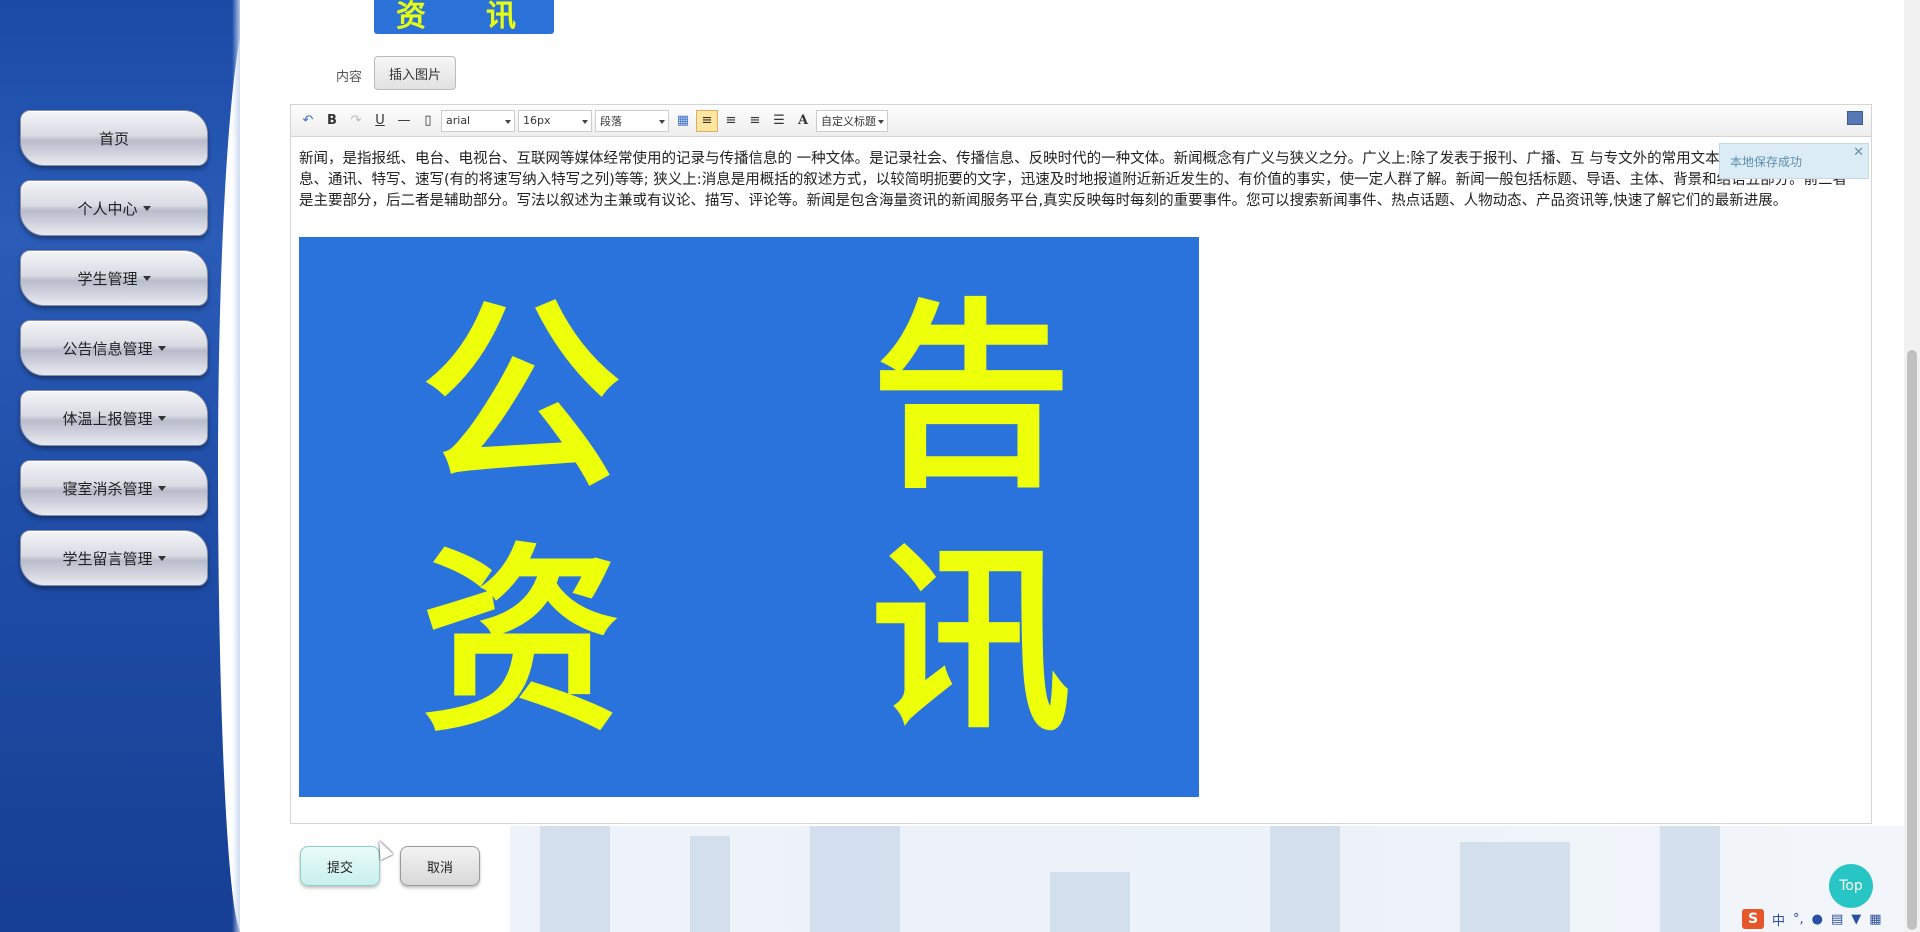 The width and height of the screenshot is (1920, 932). Describe the element at coordinates (107, 208) in the screenshot. I see `nav-personal-center-label: 个人中心` at that location.